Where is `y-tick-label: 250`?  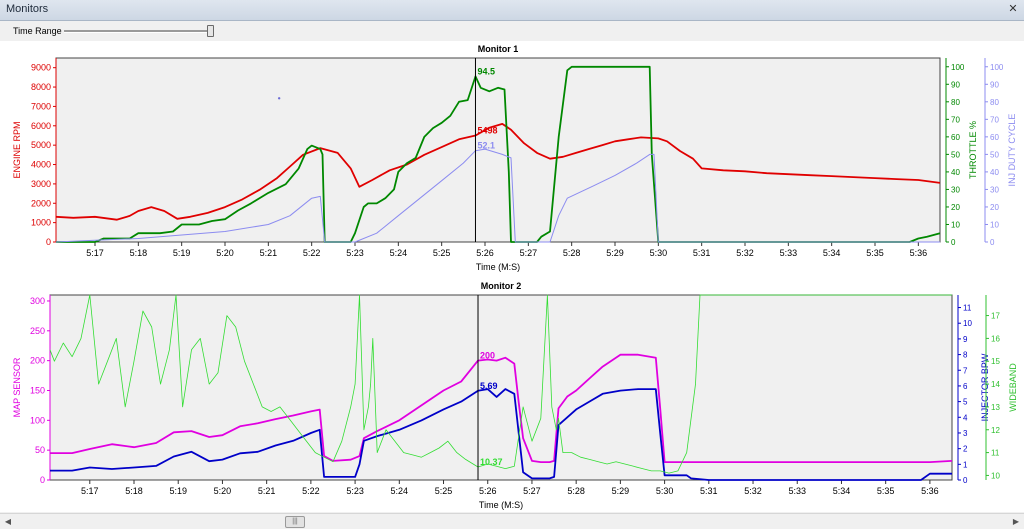
y-tick-label: 250 is located at coordinates (37, 331).